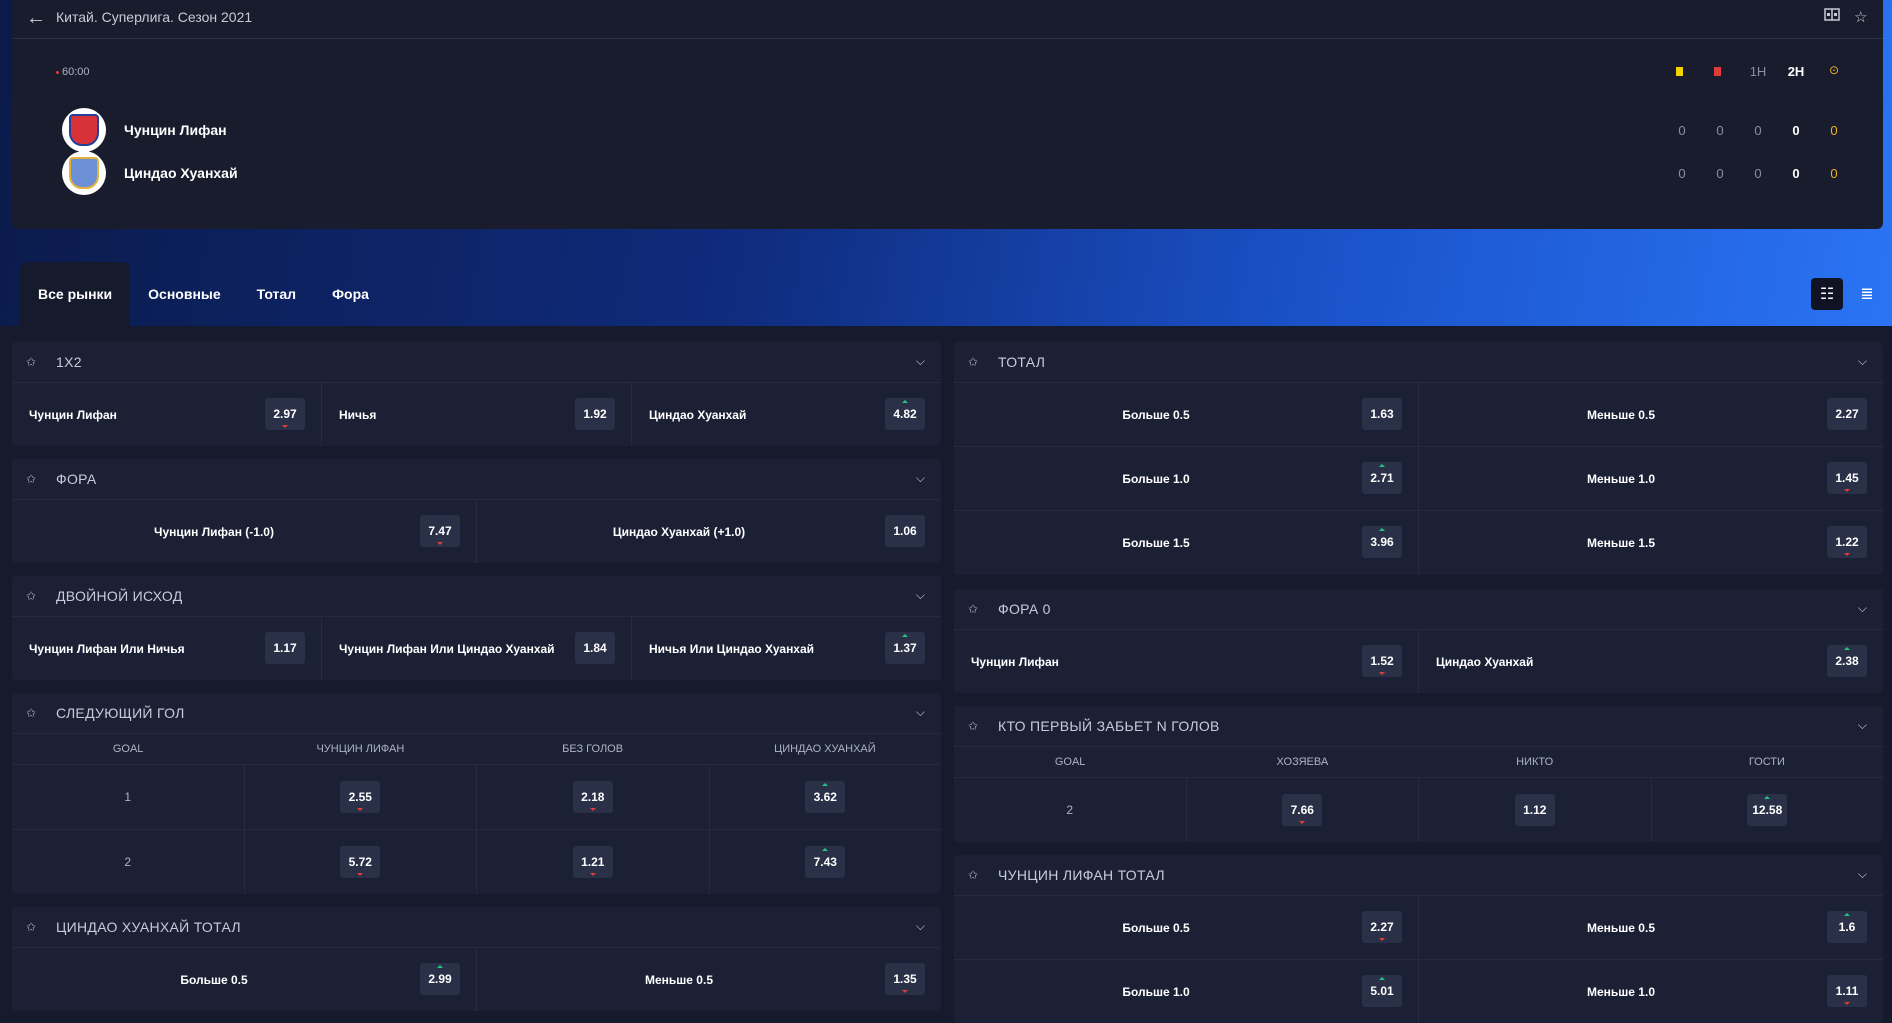 This screenshot has height=1023, width=1892. I want to click on odd-button: 1.63, so click(1382, 414).